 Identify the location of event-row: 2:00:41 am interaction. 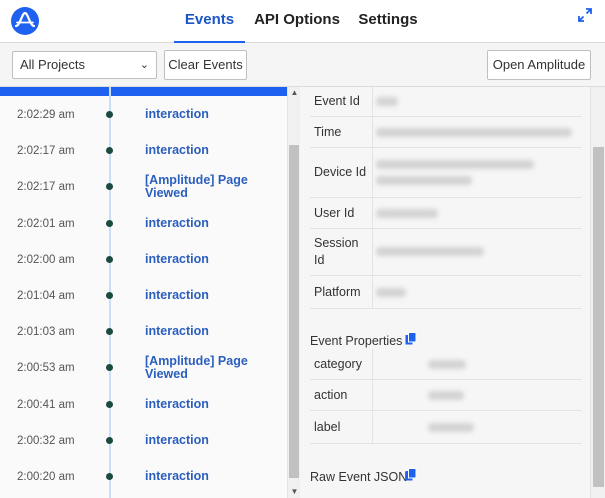
(143, 404).